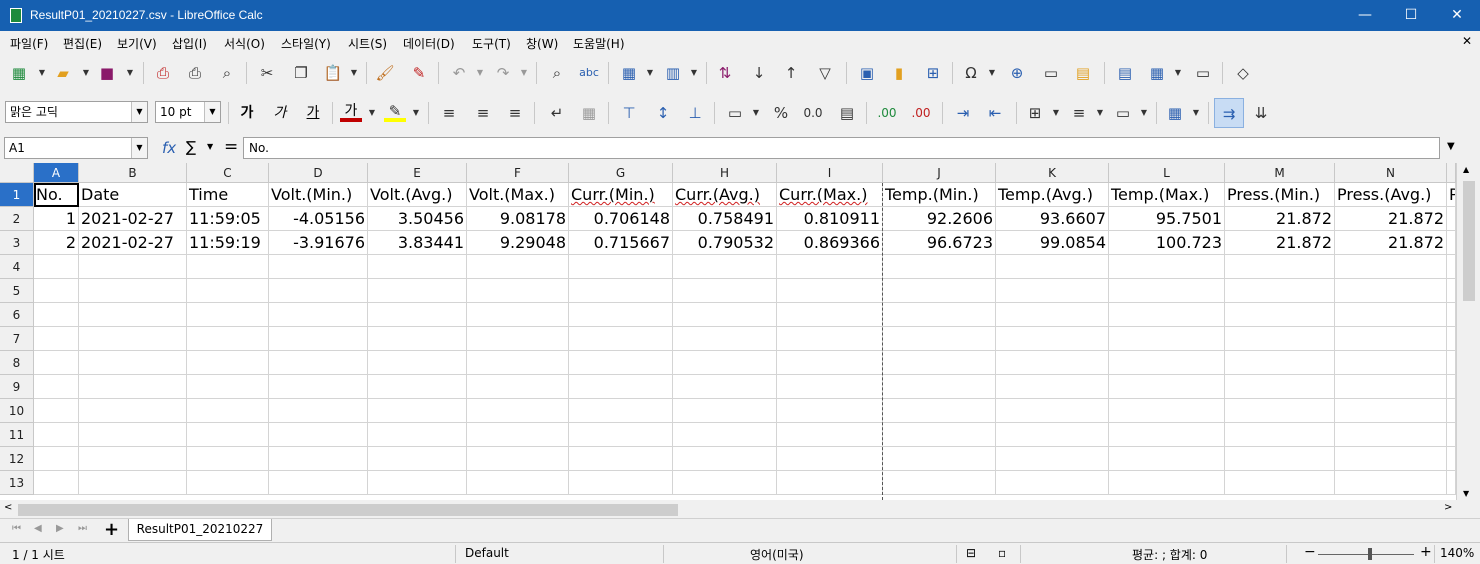 The width and height of the screenshot is (1480, 564). Describe the element at coordinates (82, 528) in the screenshot. I see `last-sheet-icon: ⏭` at that location.